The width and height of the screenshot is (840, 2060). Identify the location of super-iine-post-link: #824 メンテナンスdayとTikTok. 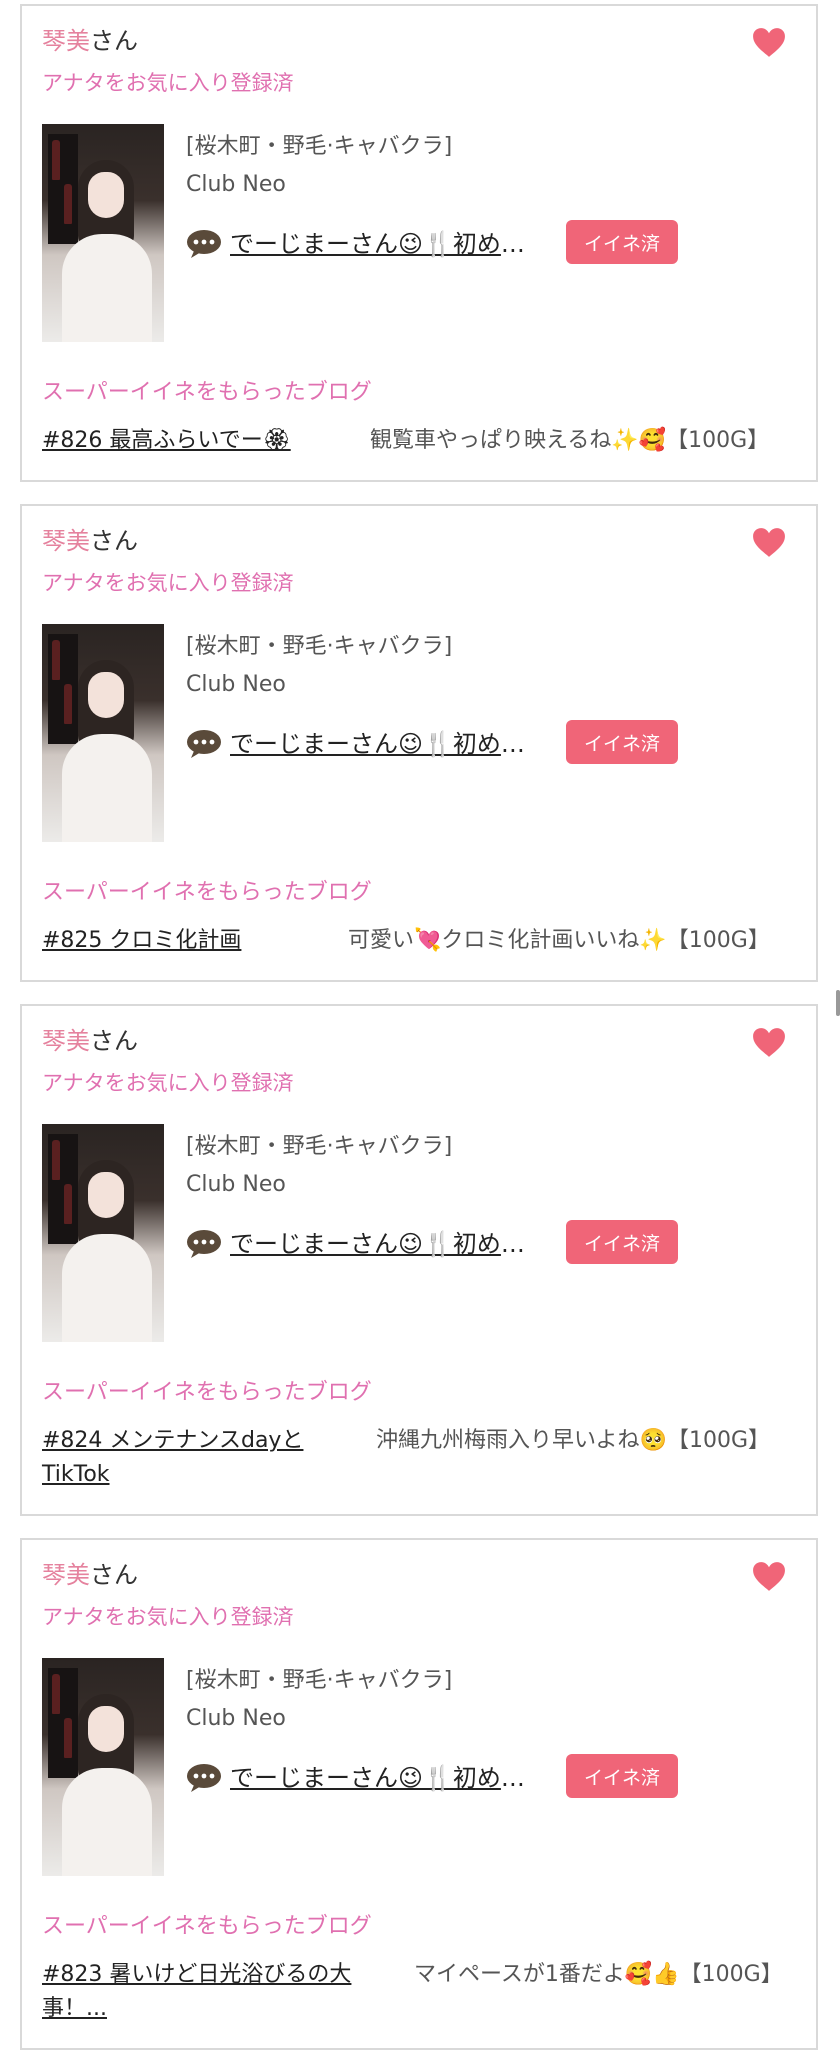
(182, 1458).